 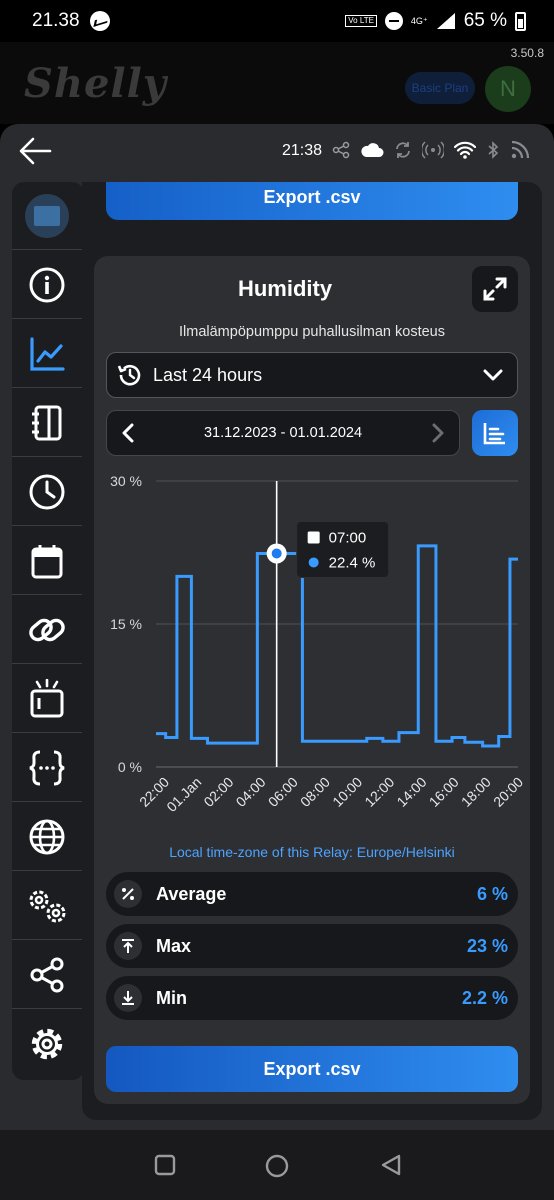 I want to click on arrow-up-bar-icon, so click(x=128, y=946).